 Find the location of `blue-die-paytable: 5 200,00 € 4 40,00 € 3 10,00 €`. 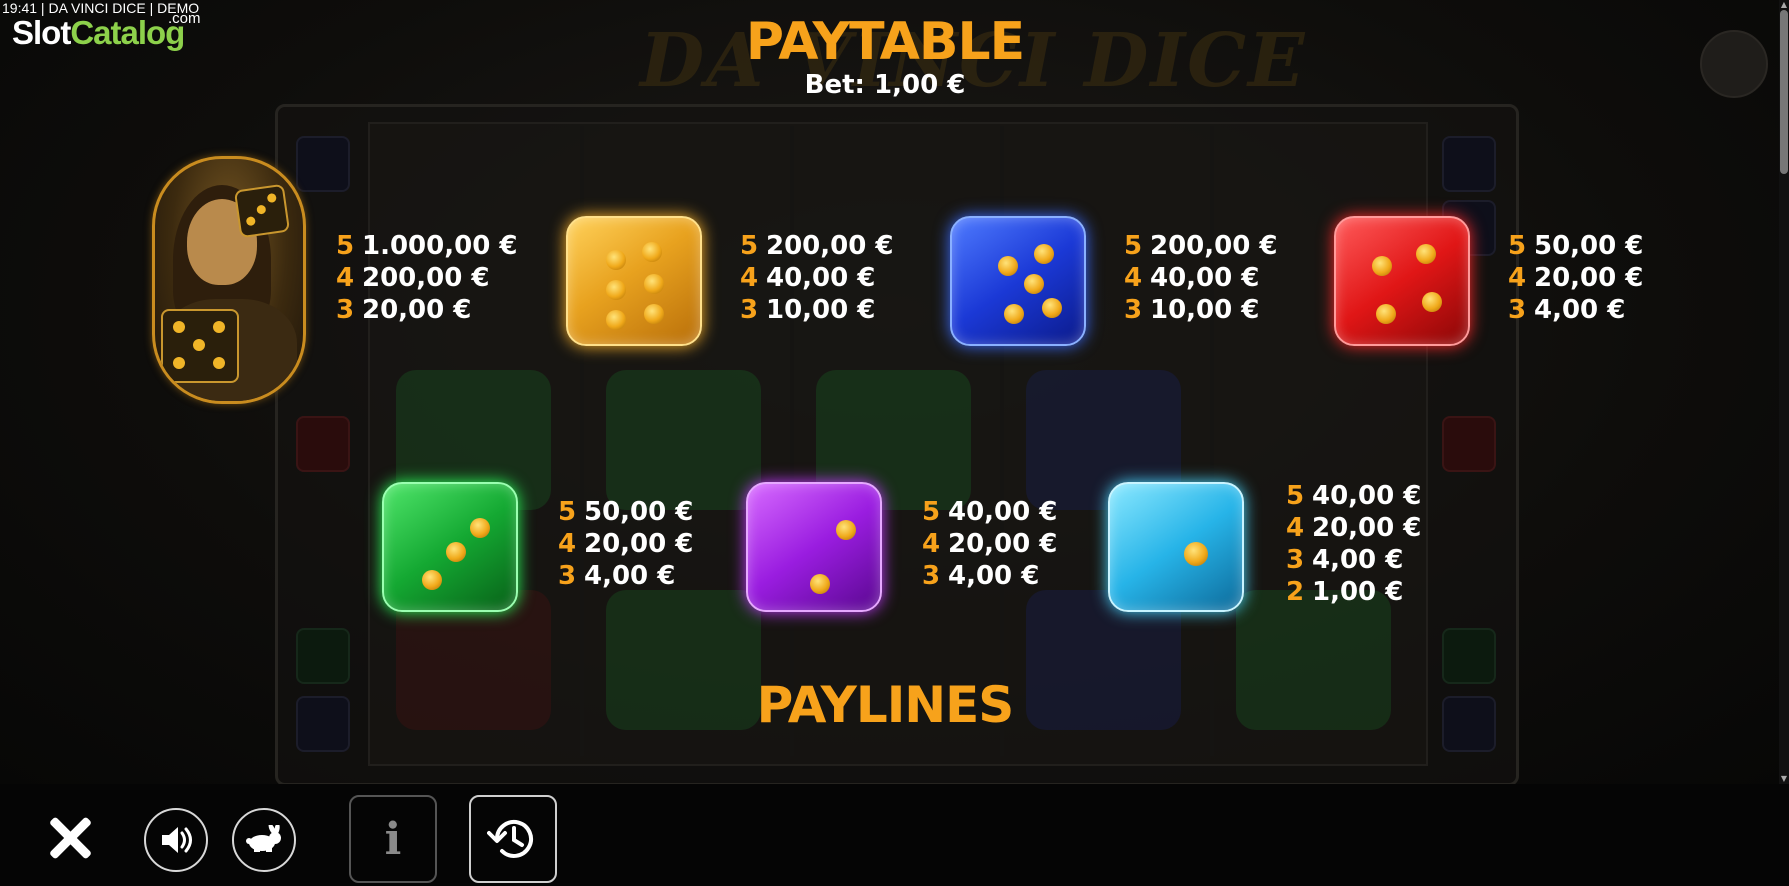

blue-die-paytable: 5 200,00 € 4 40,00 € 3 10,00 € is located at coordinates (1200, 278).